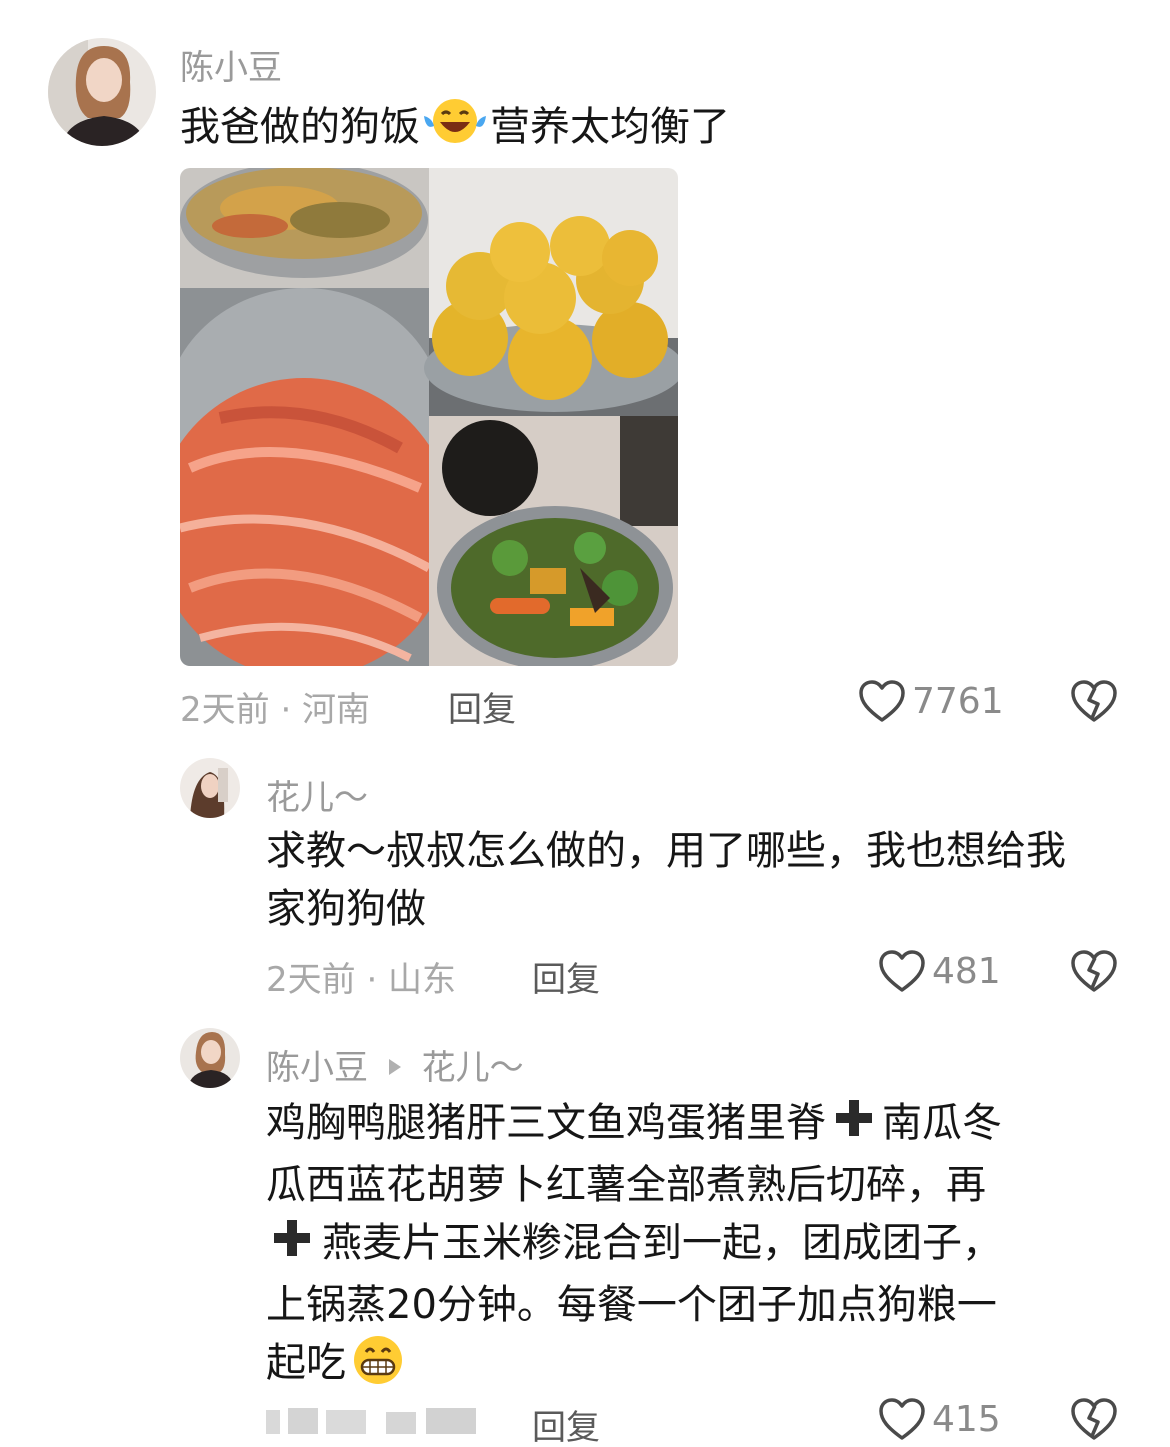 The height and width of the screenshot is (1447, 1170). Describe the element at coordinates (317, 794) in the screenshot. I see `username: 花儿～` at that location.